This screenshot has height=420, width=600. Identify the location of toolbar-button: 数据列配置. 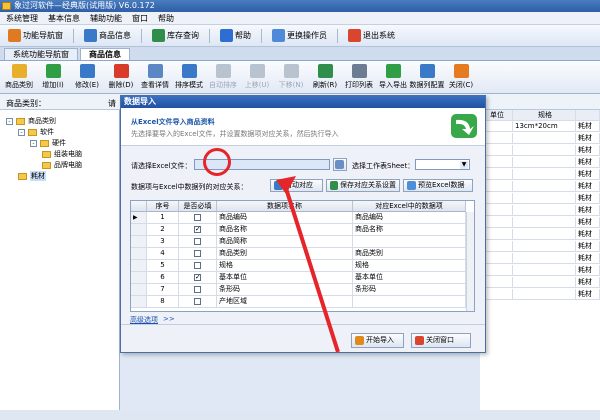
(427, 77).